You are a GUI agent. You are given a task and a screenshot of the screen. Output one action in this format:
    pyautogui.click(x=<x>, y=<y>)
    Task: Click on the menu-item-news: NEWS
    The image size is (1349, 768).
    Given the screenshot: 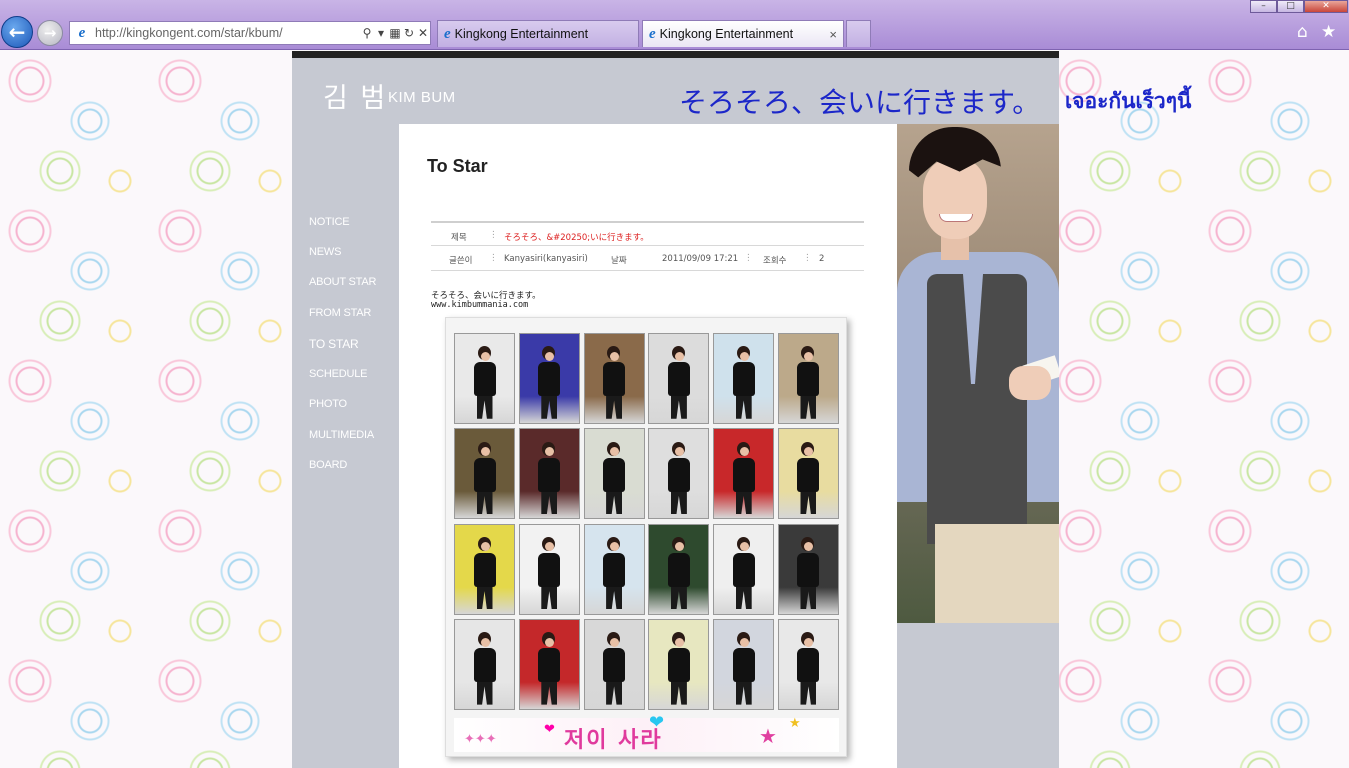 What is the action you would take?
    pyautogui.click(x=325, y=252)
    